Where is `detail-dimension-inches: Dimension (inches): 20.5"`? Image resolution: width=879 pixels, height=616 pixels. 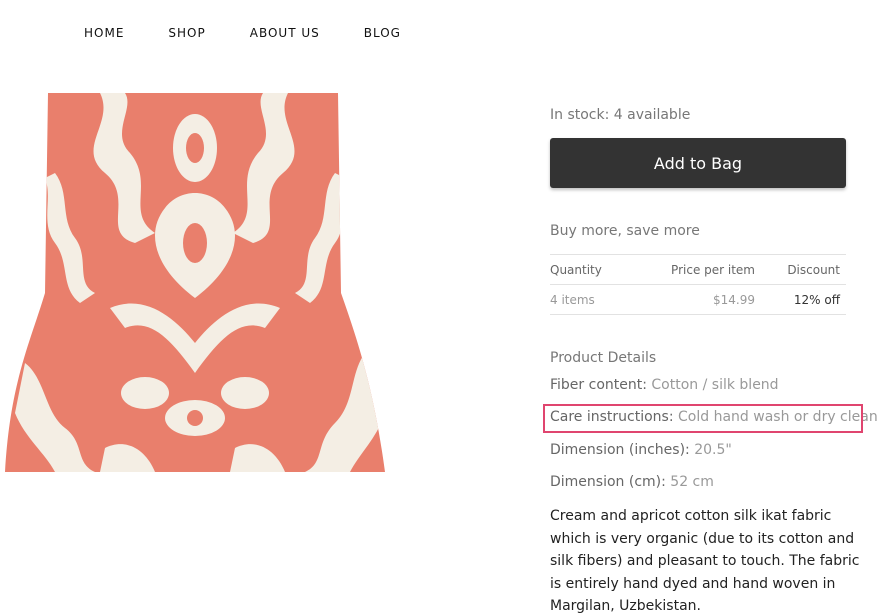 detail-dimension-inches: Dimension (inches): 20.5" is located at coordinates (641, 450).